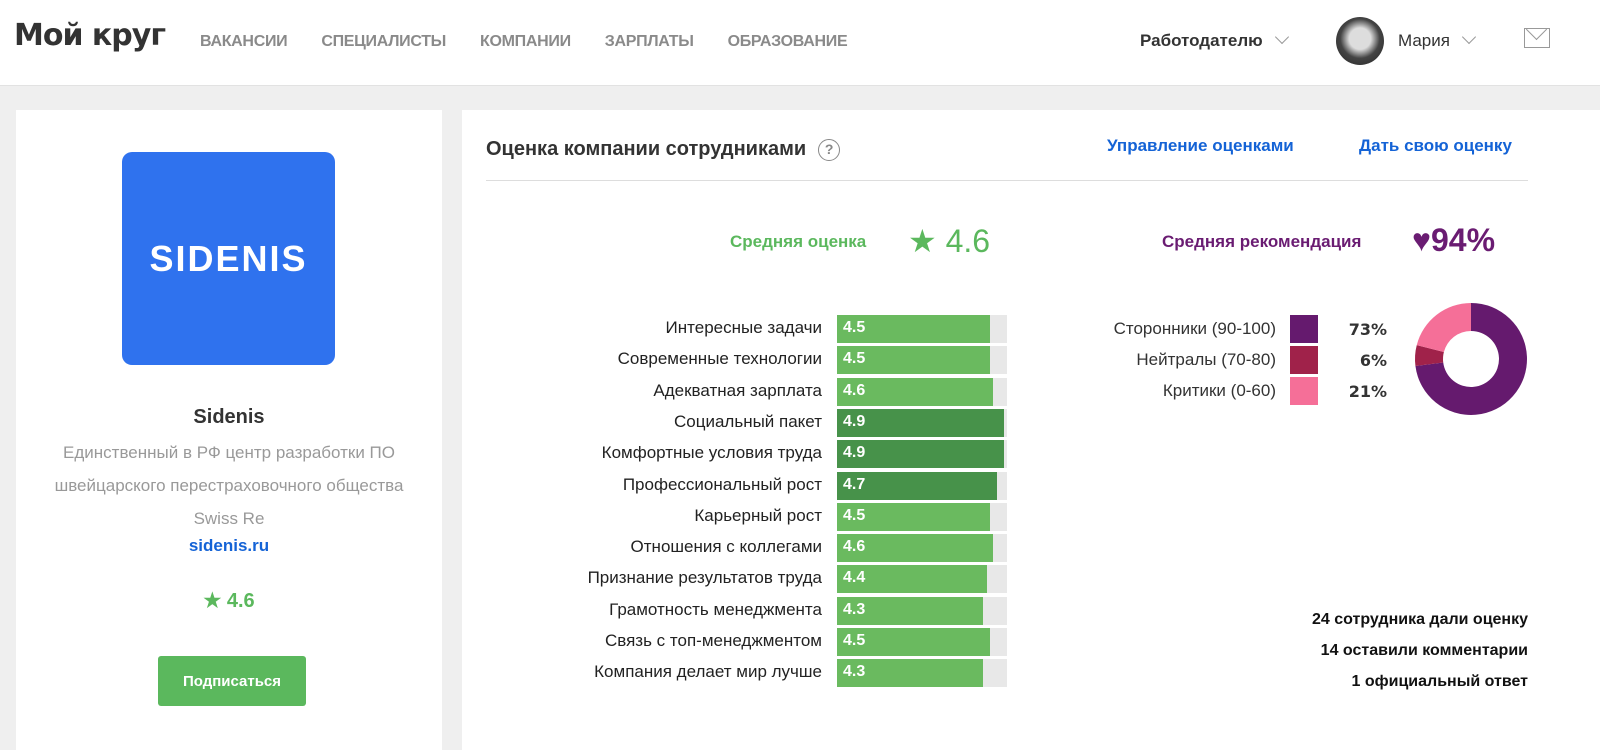 This screenshot has width=1600, height=750. I want to click on rating-label: Адекватная зарплата, so click(737, 390).